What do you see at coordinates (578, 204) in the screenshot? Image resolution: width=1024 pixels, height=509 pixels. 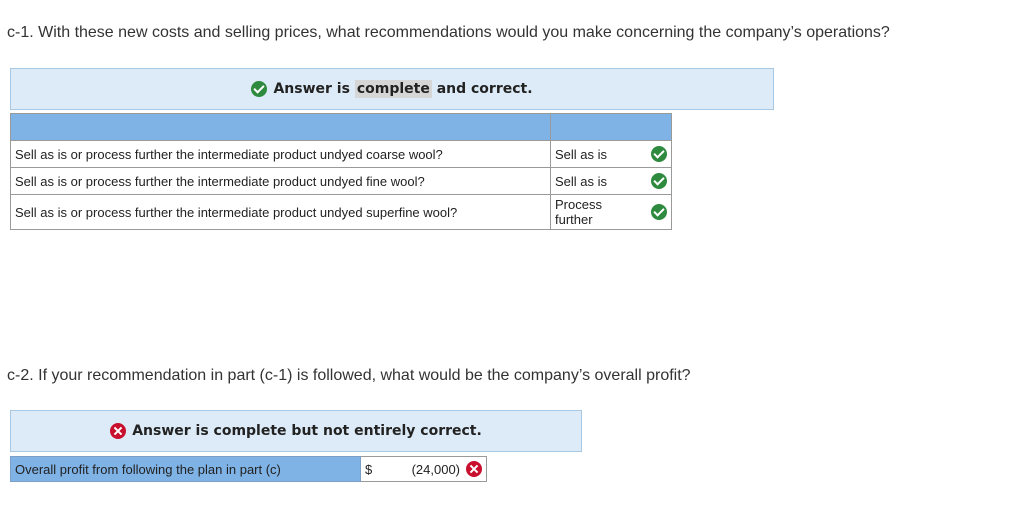 I see `row-answer-line1: Process` at bounding box center [578, 204].